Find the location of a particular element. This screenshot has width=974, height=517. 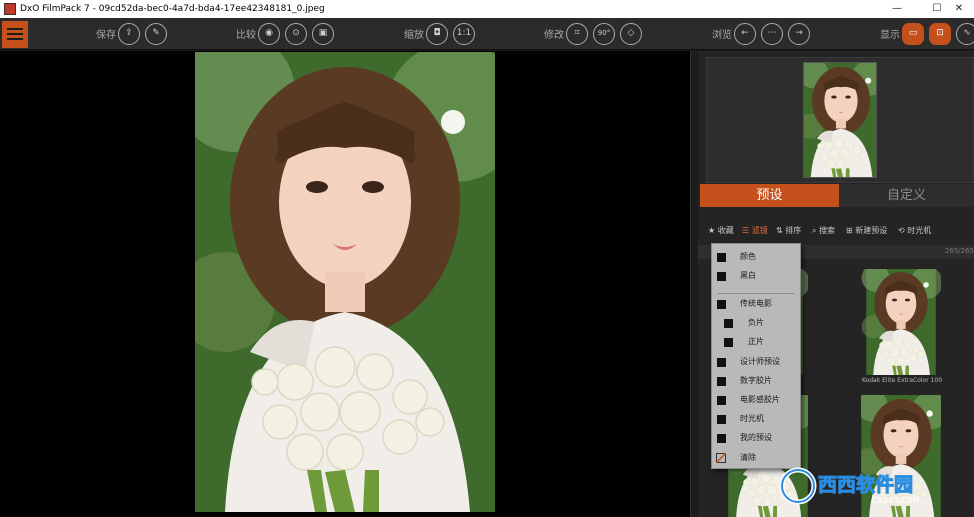

modify-label: 修改 is located at coordinates (554, 35).